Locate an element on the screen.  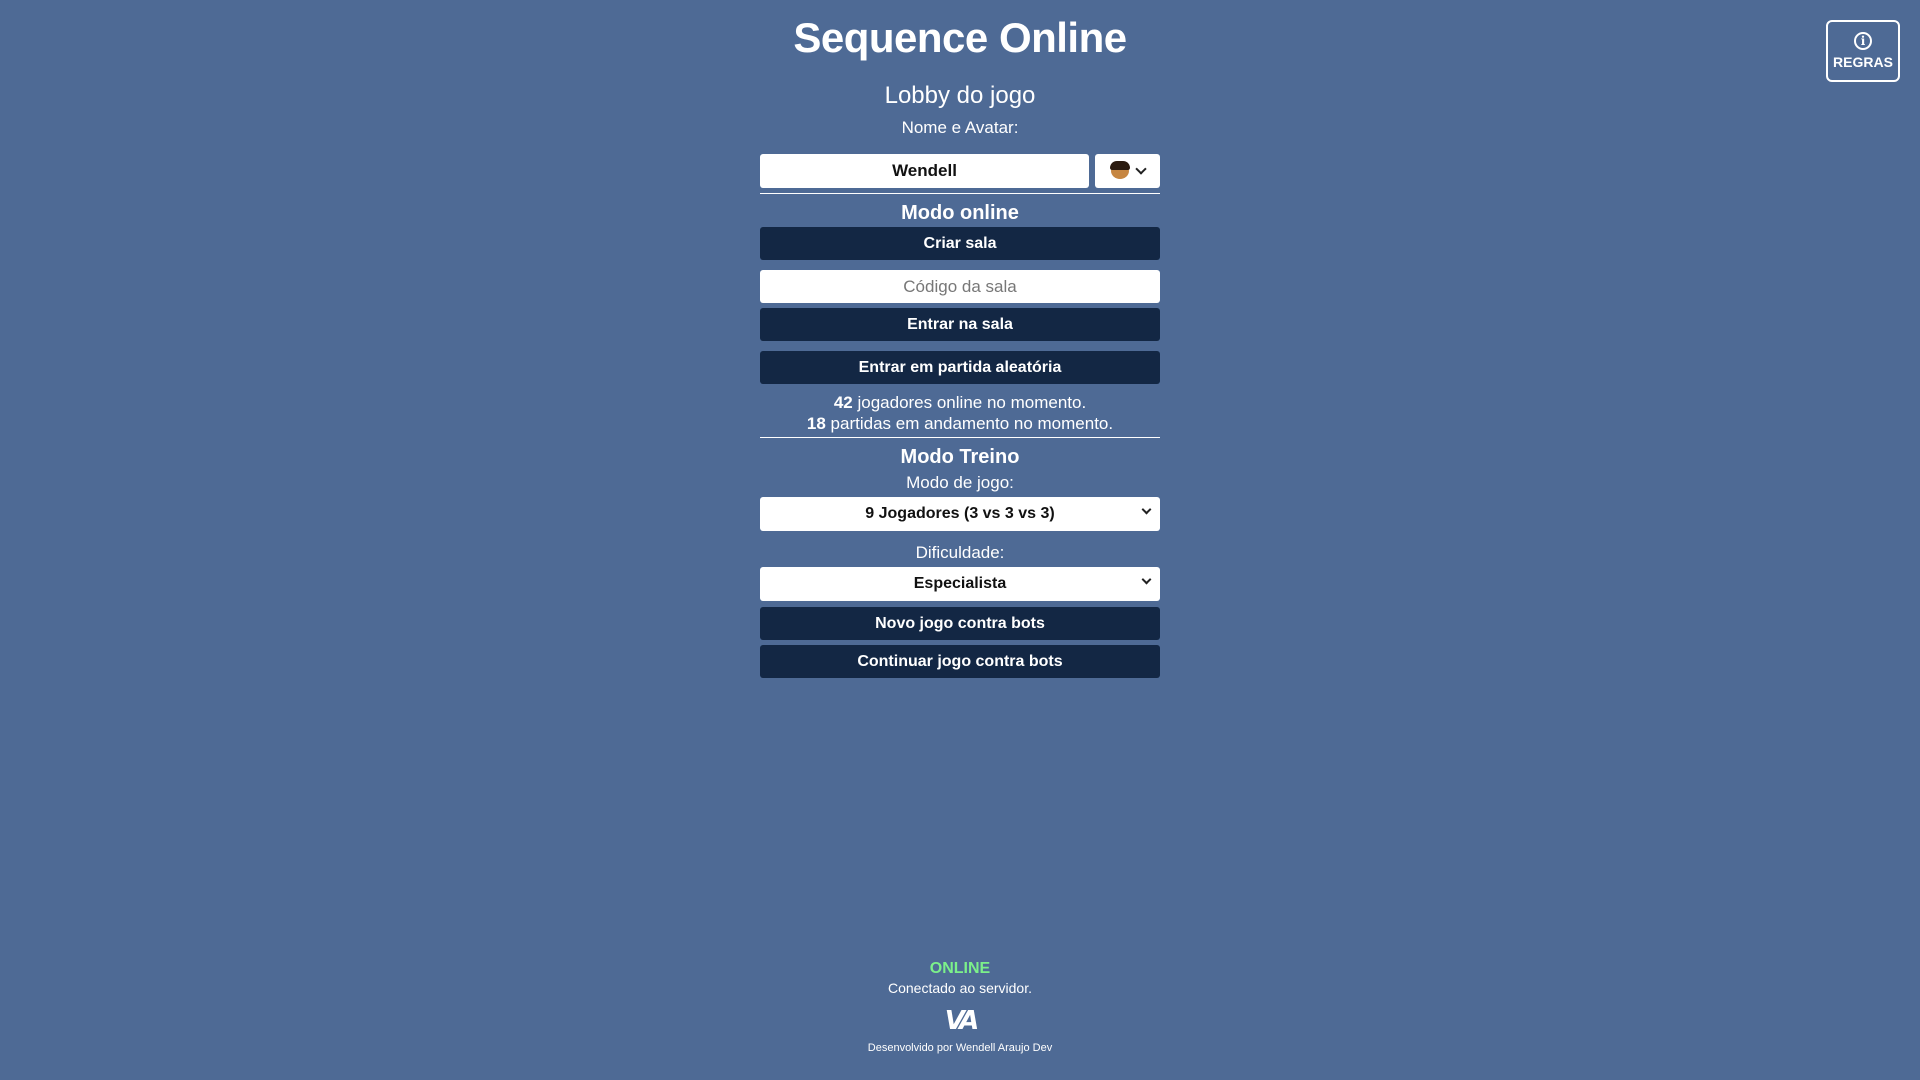
room-code-input is located at coordinates (960, 286).